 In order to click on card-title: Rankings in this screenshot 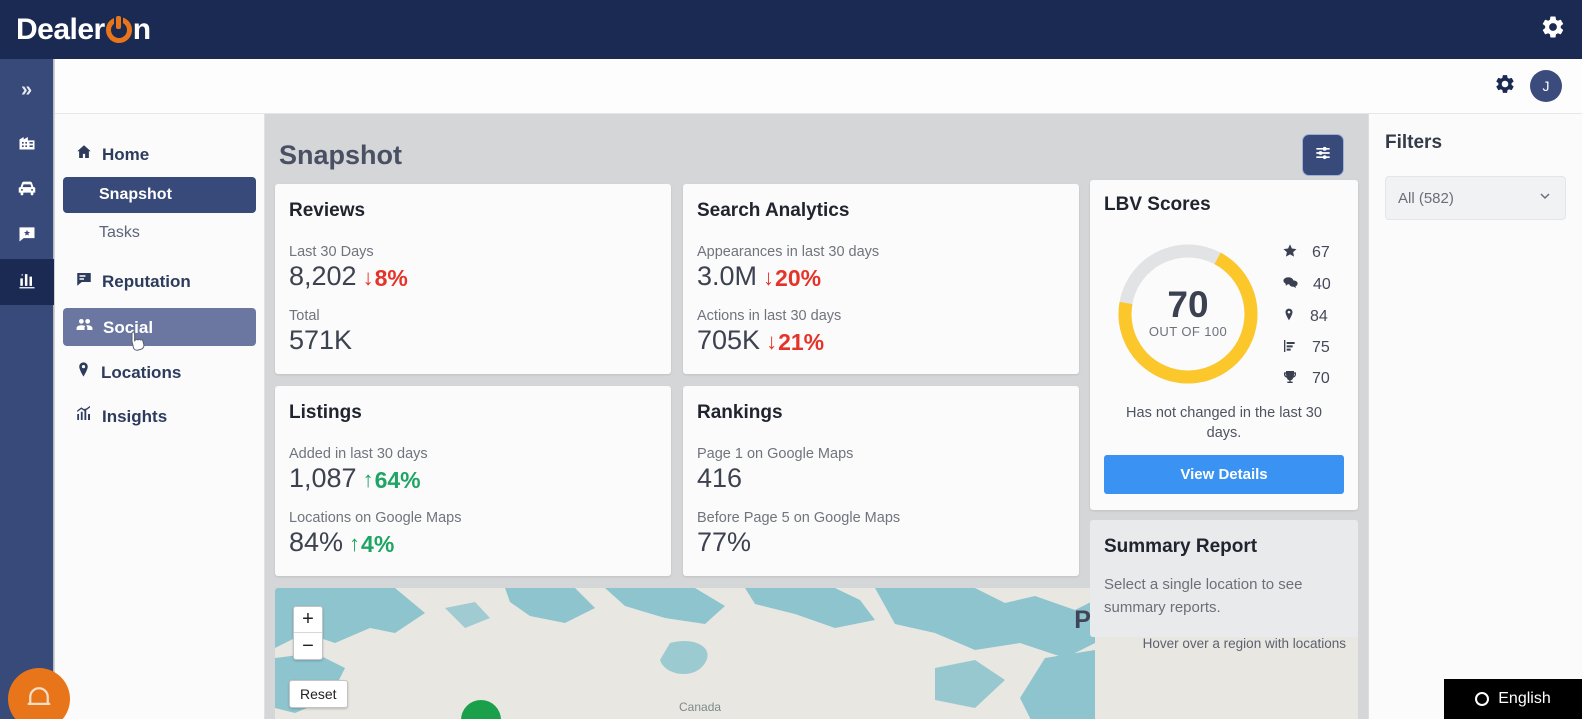, I will do `click(740, 412)`.